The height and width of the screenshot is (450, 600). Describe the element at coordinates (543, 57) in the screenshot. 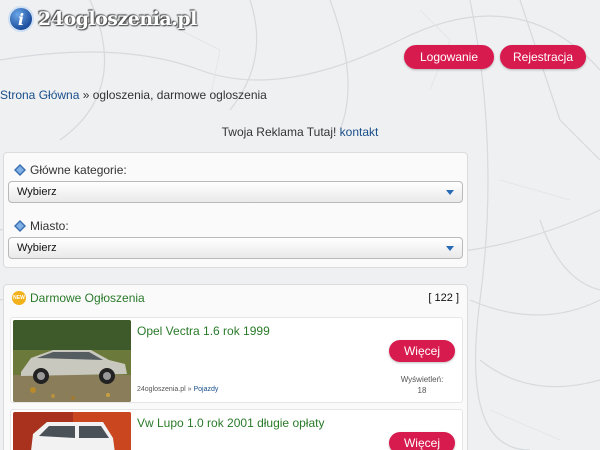

I see `register-button: Rejestracja` at that location.